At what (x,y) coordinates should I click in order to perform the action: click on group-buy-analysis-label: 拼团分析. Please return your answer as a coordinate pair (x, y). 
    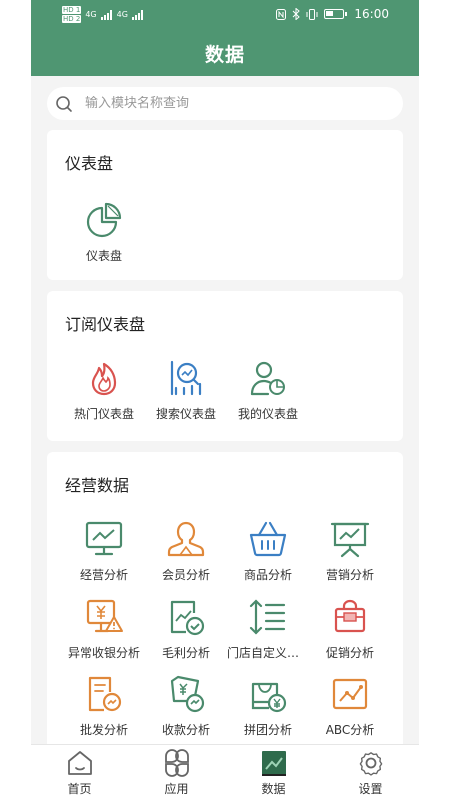
    Looking at the image, I should click on (267, 730).